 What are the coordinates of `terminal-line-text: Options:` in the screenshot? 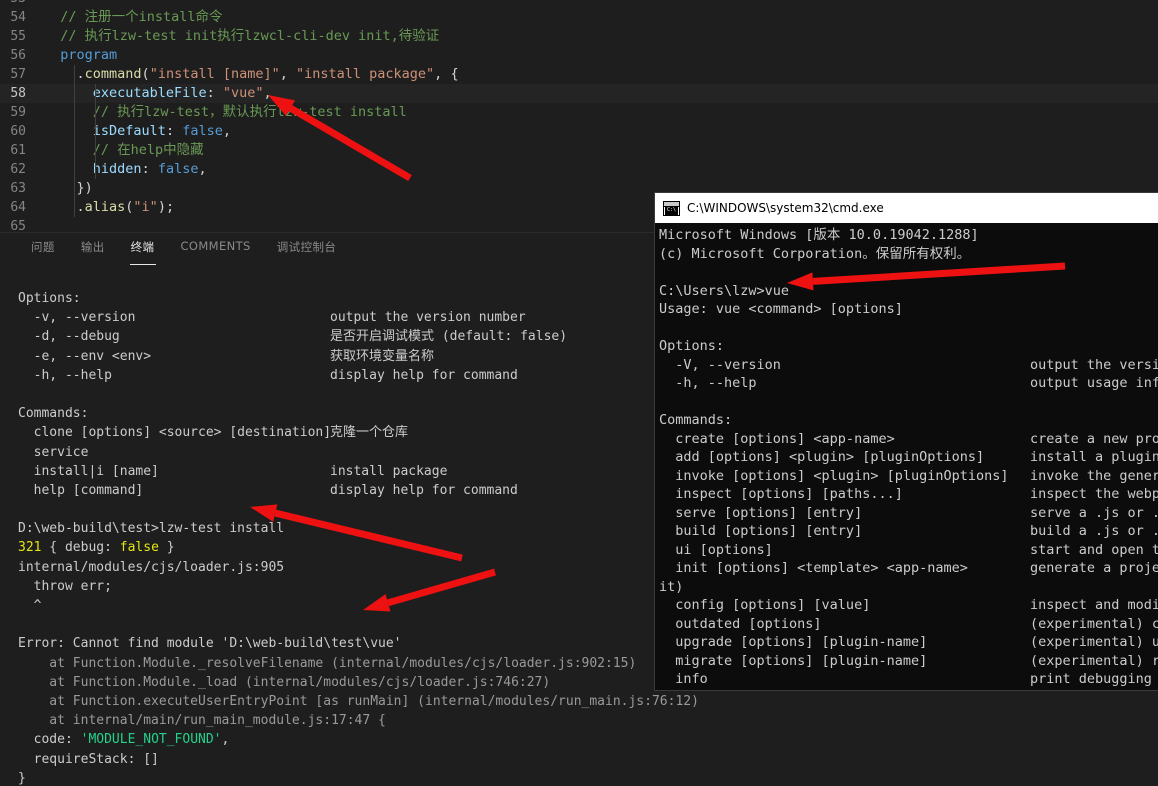 It's located at (49, 298).